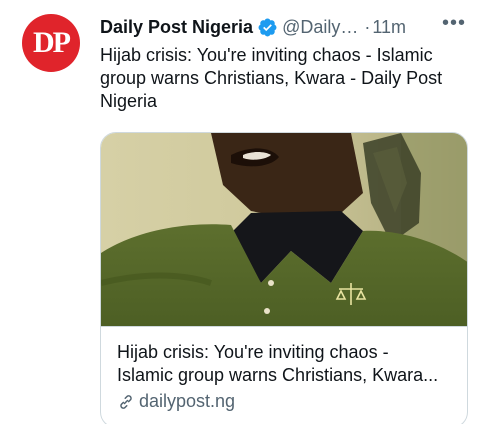  I want to click on more-icon: •••, so click(454, 23).